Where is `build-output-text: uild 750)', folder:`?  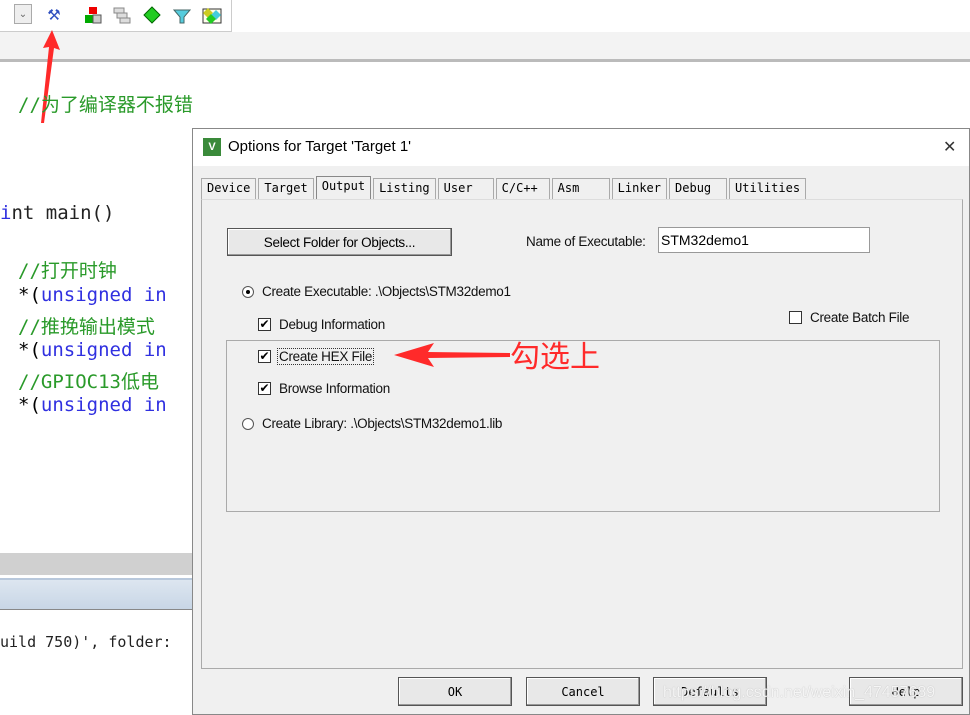 build-output-text: uild 750)', folder: is located at coordinates (86, 642).